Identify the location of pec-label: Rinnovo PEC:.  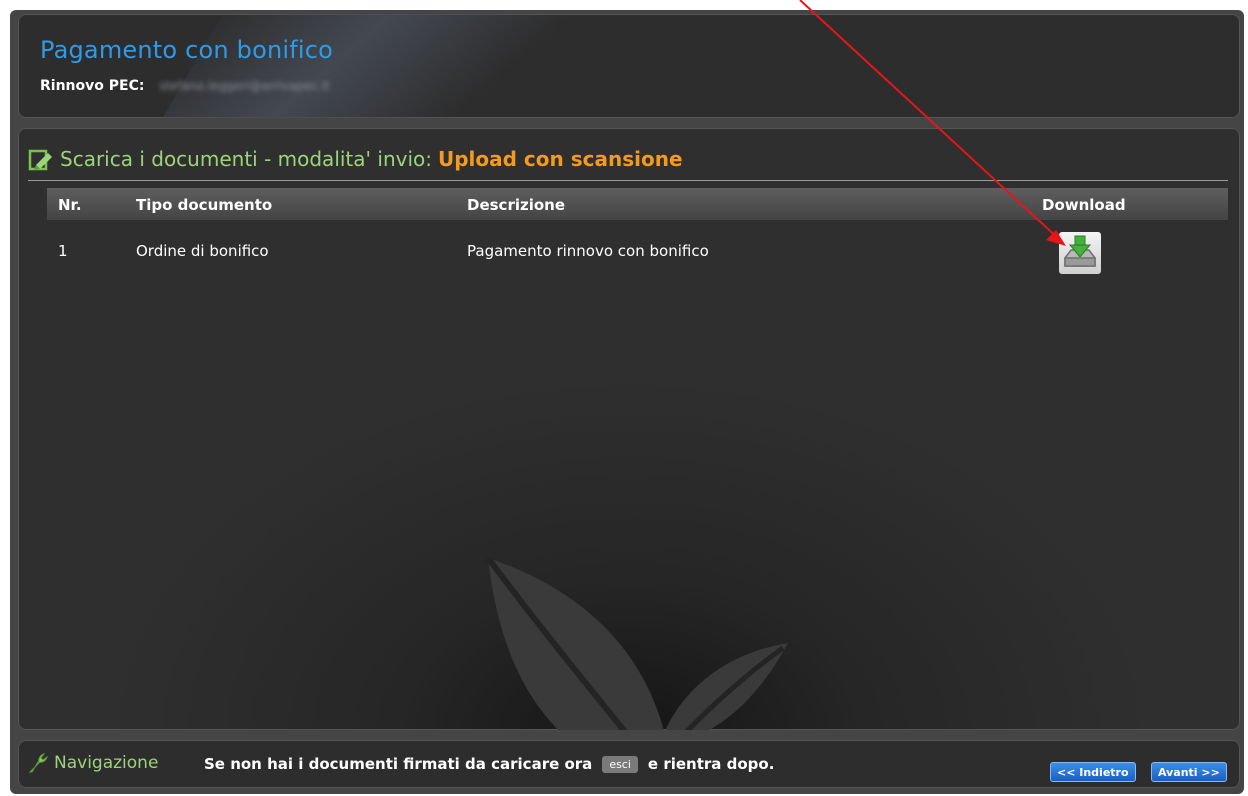
(92, 86).